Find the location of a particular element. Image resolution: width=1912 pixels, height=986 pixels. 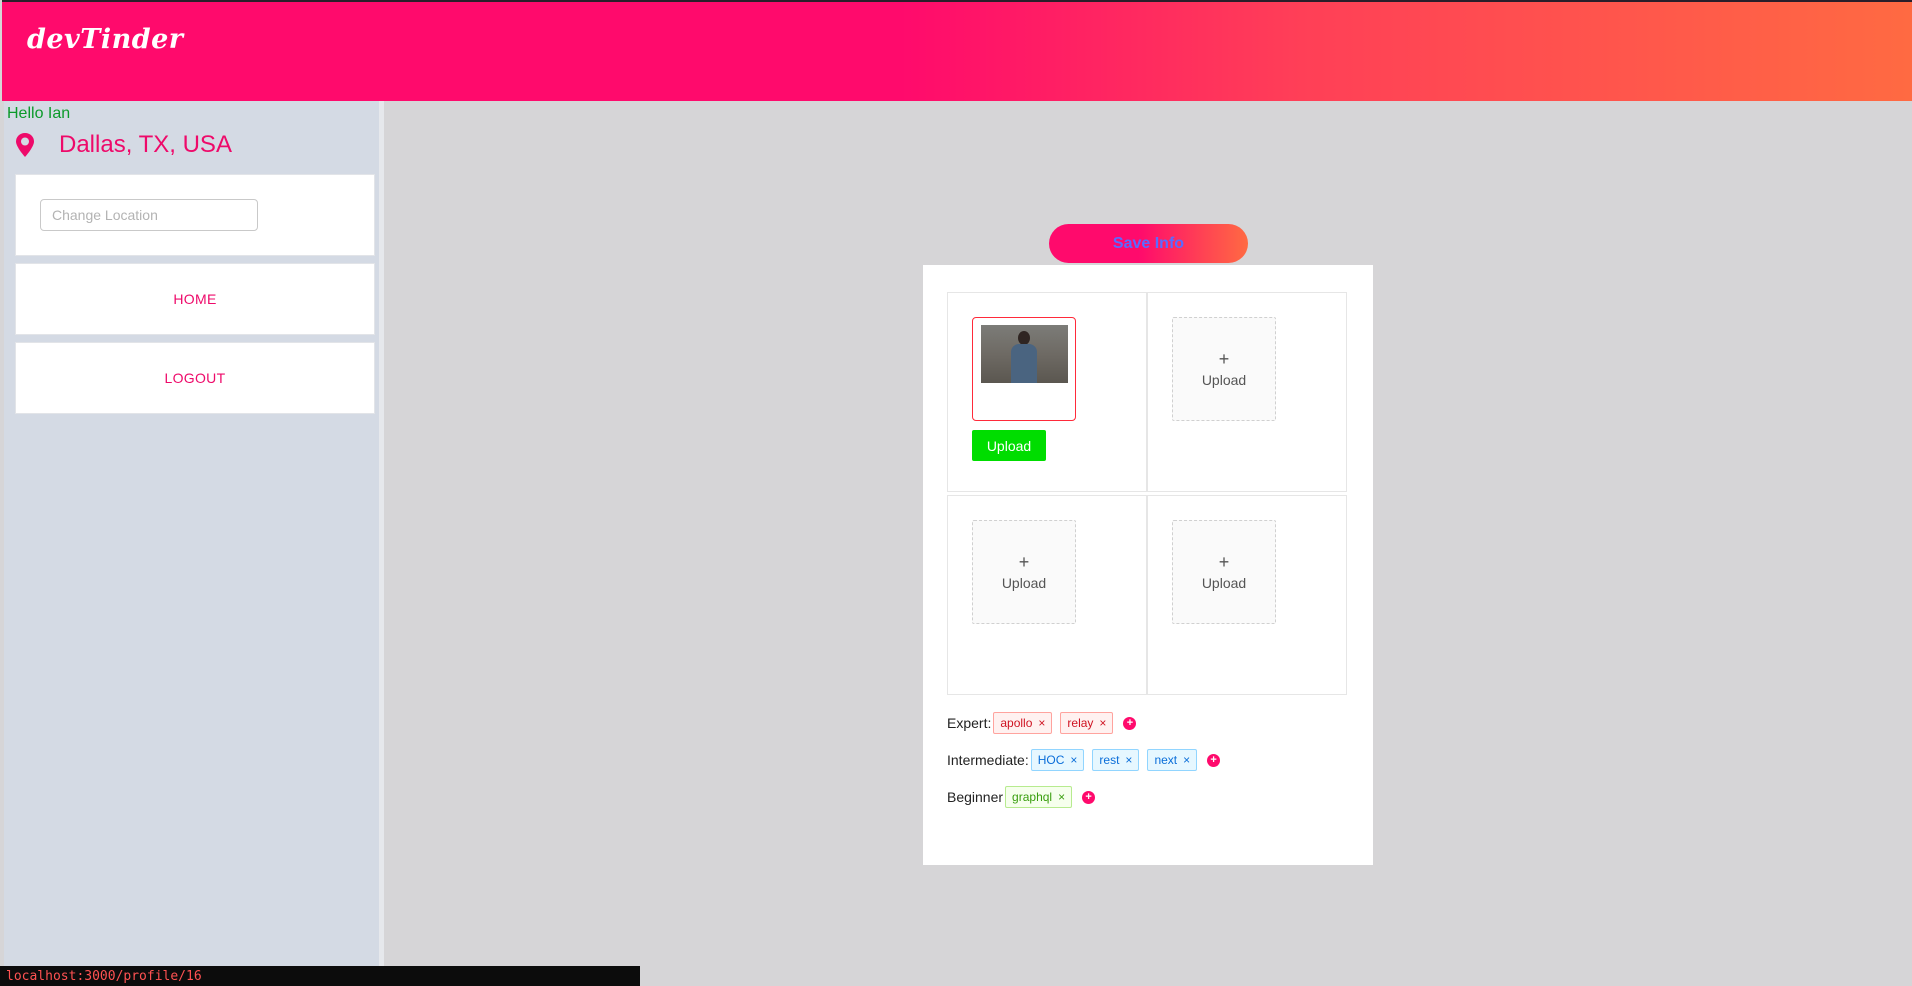

skill-tag: next × is located at coordinates (1172, 760).